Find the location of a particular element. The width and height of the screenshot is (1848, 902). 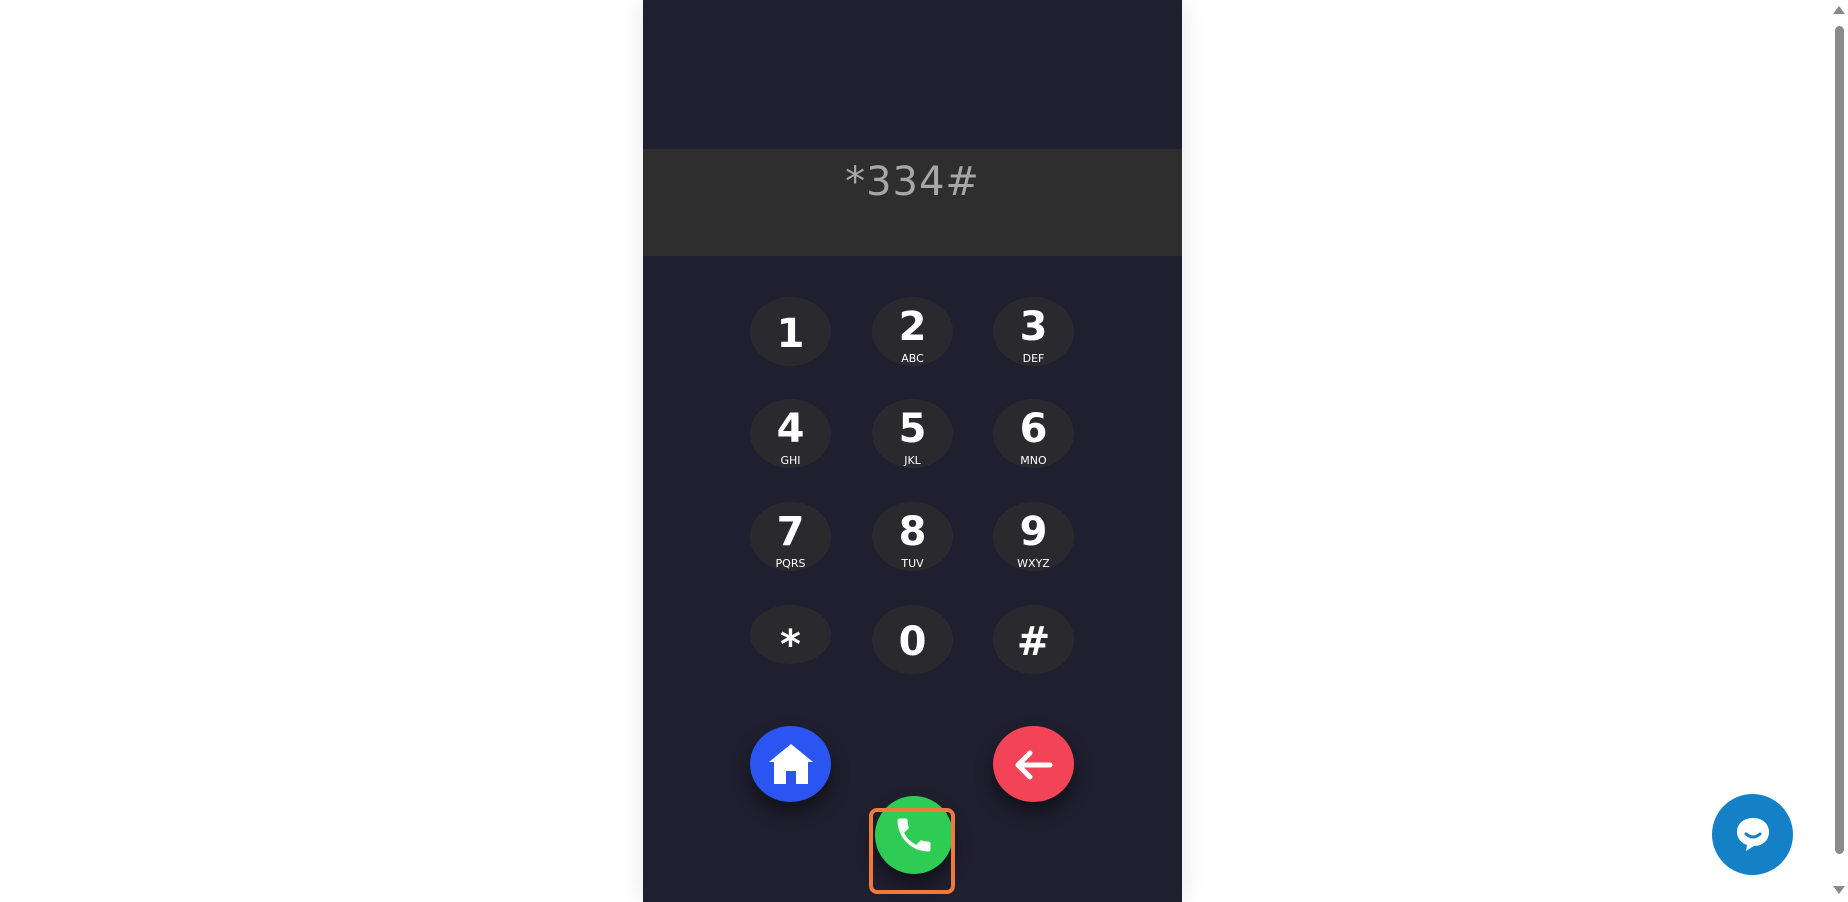

arrow-left-icon is located at coordinates (1034, 765).